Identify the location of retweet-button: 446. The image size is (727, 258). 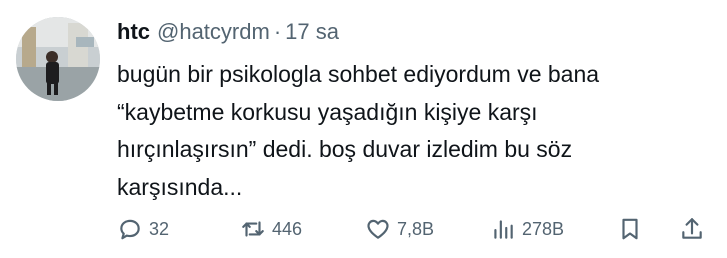
(271, 229).